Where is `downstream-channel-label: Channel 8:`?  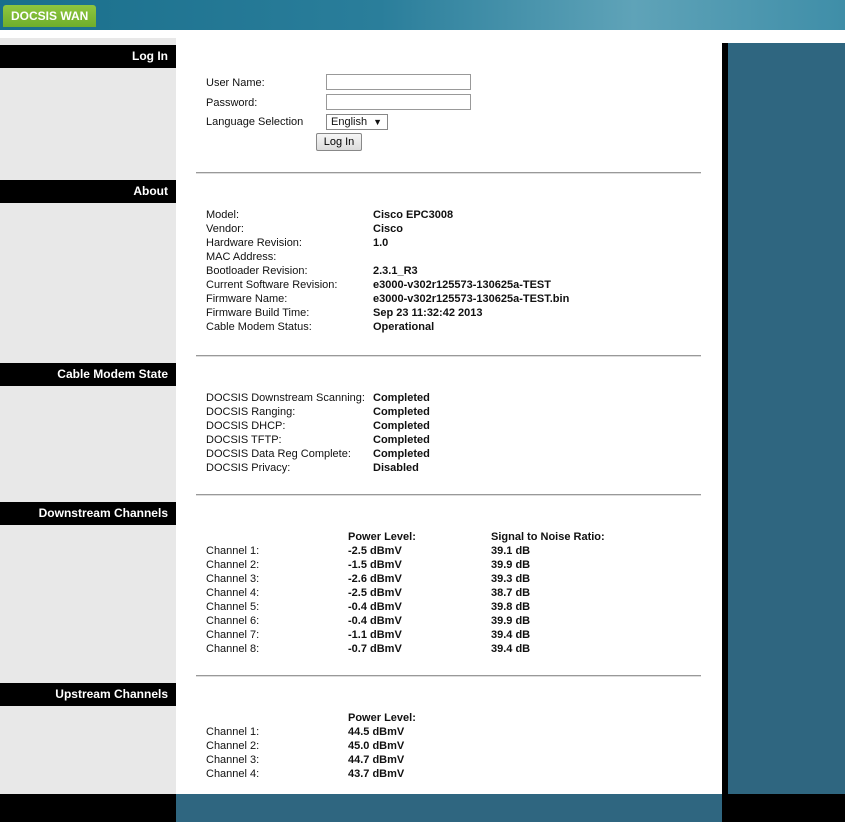 downstream-channel-label: Channel 8: is located at coordinates (233, 649).